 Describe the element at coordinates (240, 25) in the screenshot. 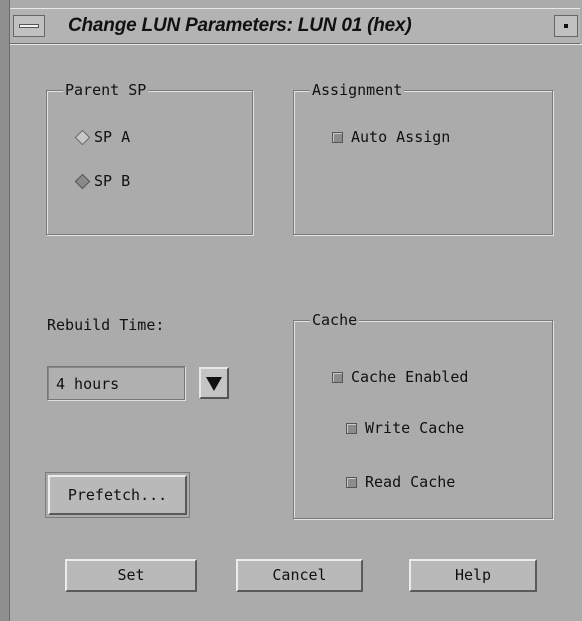

I see `window-title: Change LUN Parameters: LUN 01 (hex)` at that location.